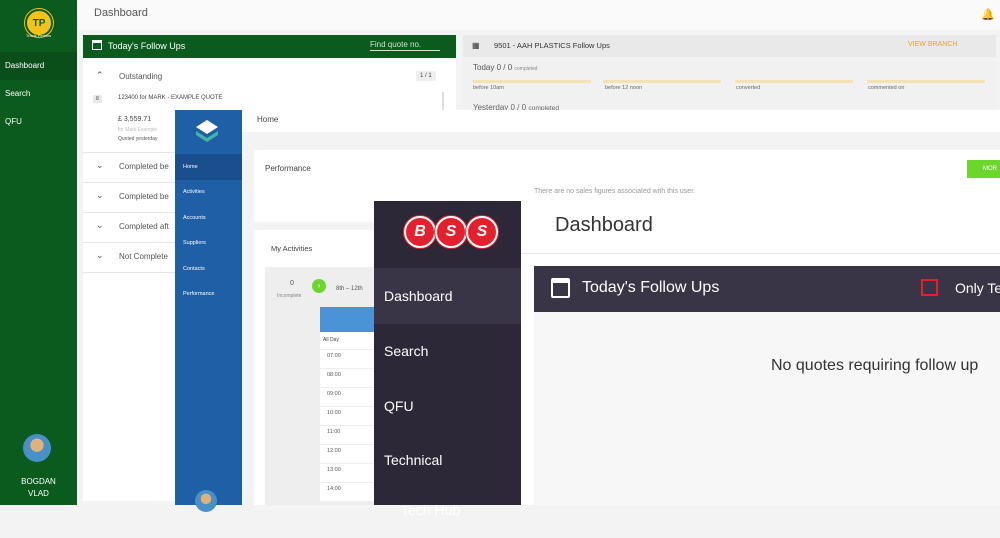 This screenshot has width=1000, height=538. Describe the element at coordinates (347, 453) in the screenshot. I see `hour-slot: 12:00` at that location.